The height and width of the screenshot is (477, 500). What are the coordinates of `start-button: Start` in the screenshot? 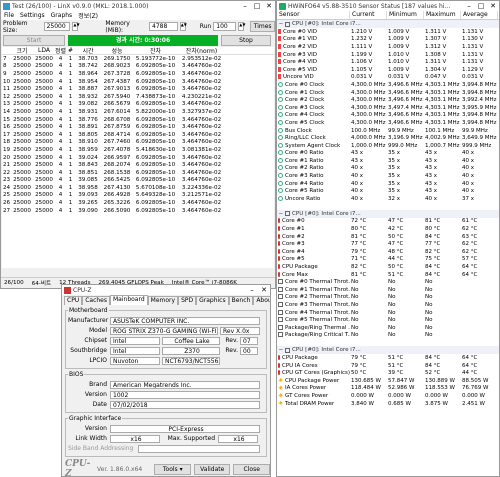 It's located at (34, 40).